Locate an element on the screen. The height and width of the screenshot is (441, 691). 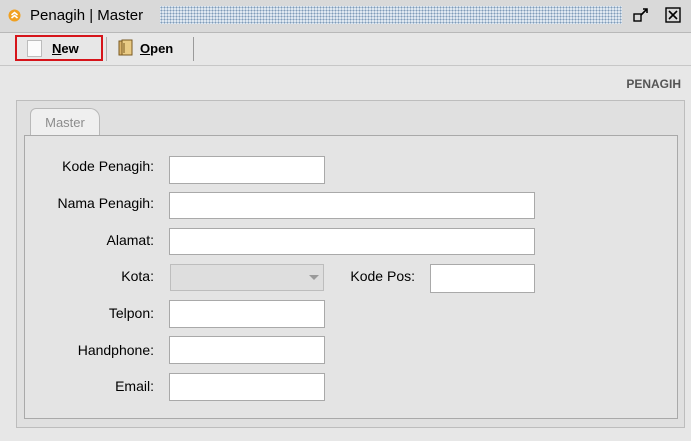
nama-penagih-input is located at coordinates (352, 205).